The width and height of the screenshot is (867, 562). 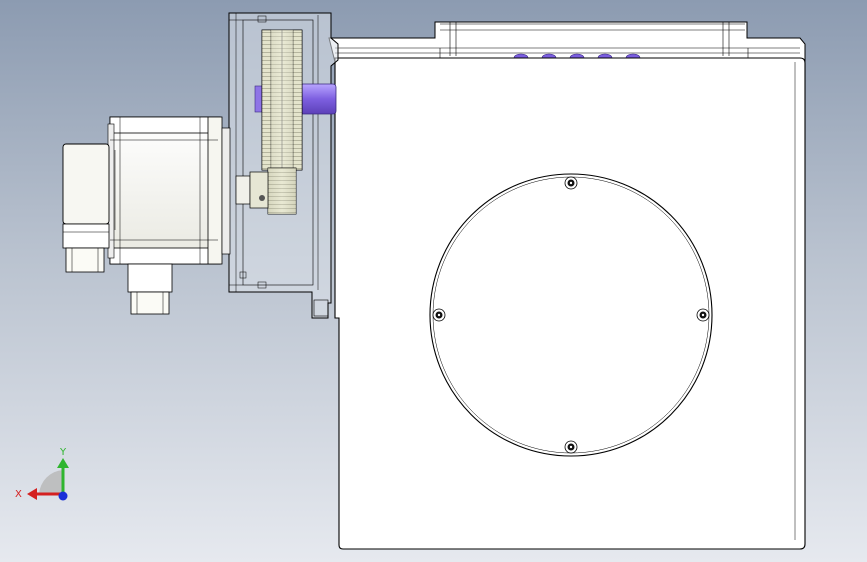 I want to click on y-axis-arrowhead, so click(x=63, y=463).